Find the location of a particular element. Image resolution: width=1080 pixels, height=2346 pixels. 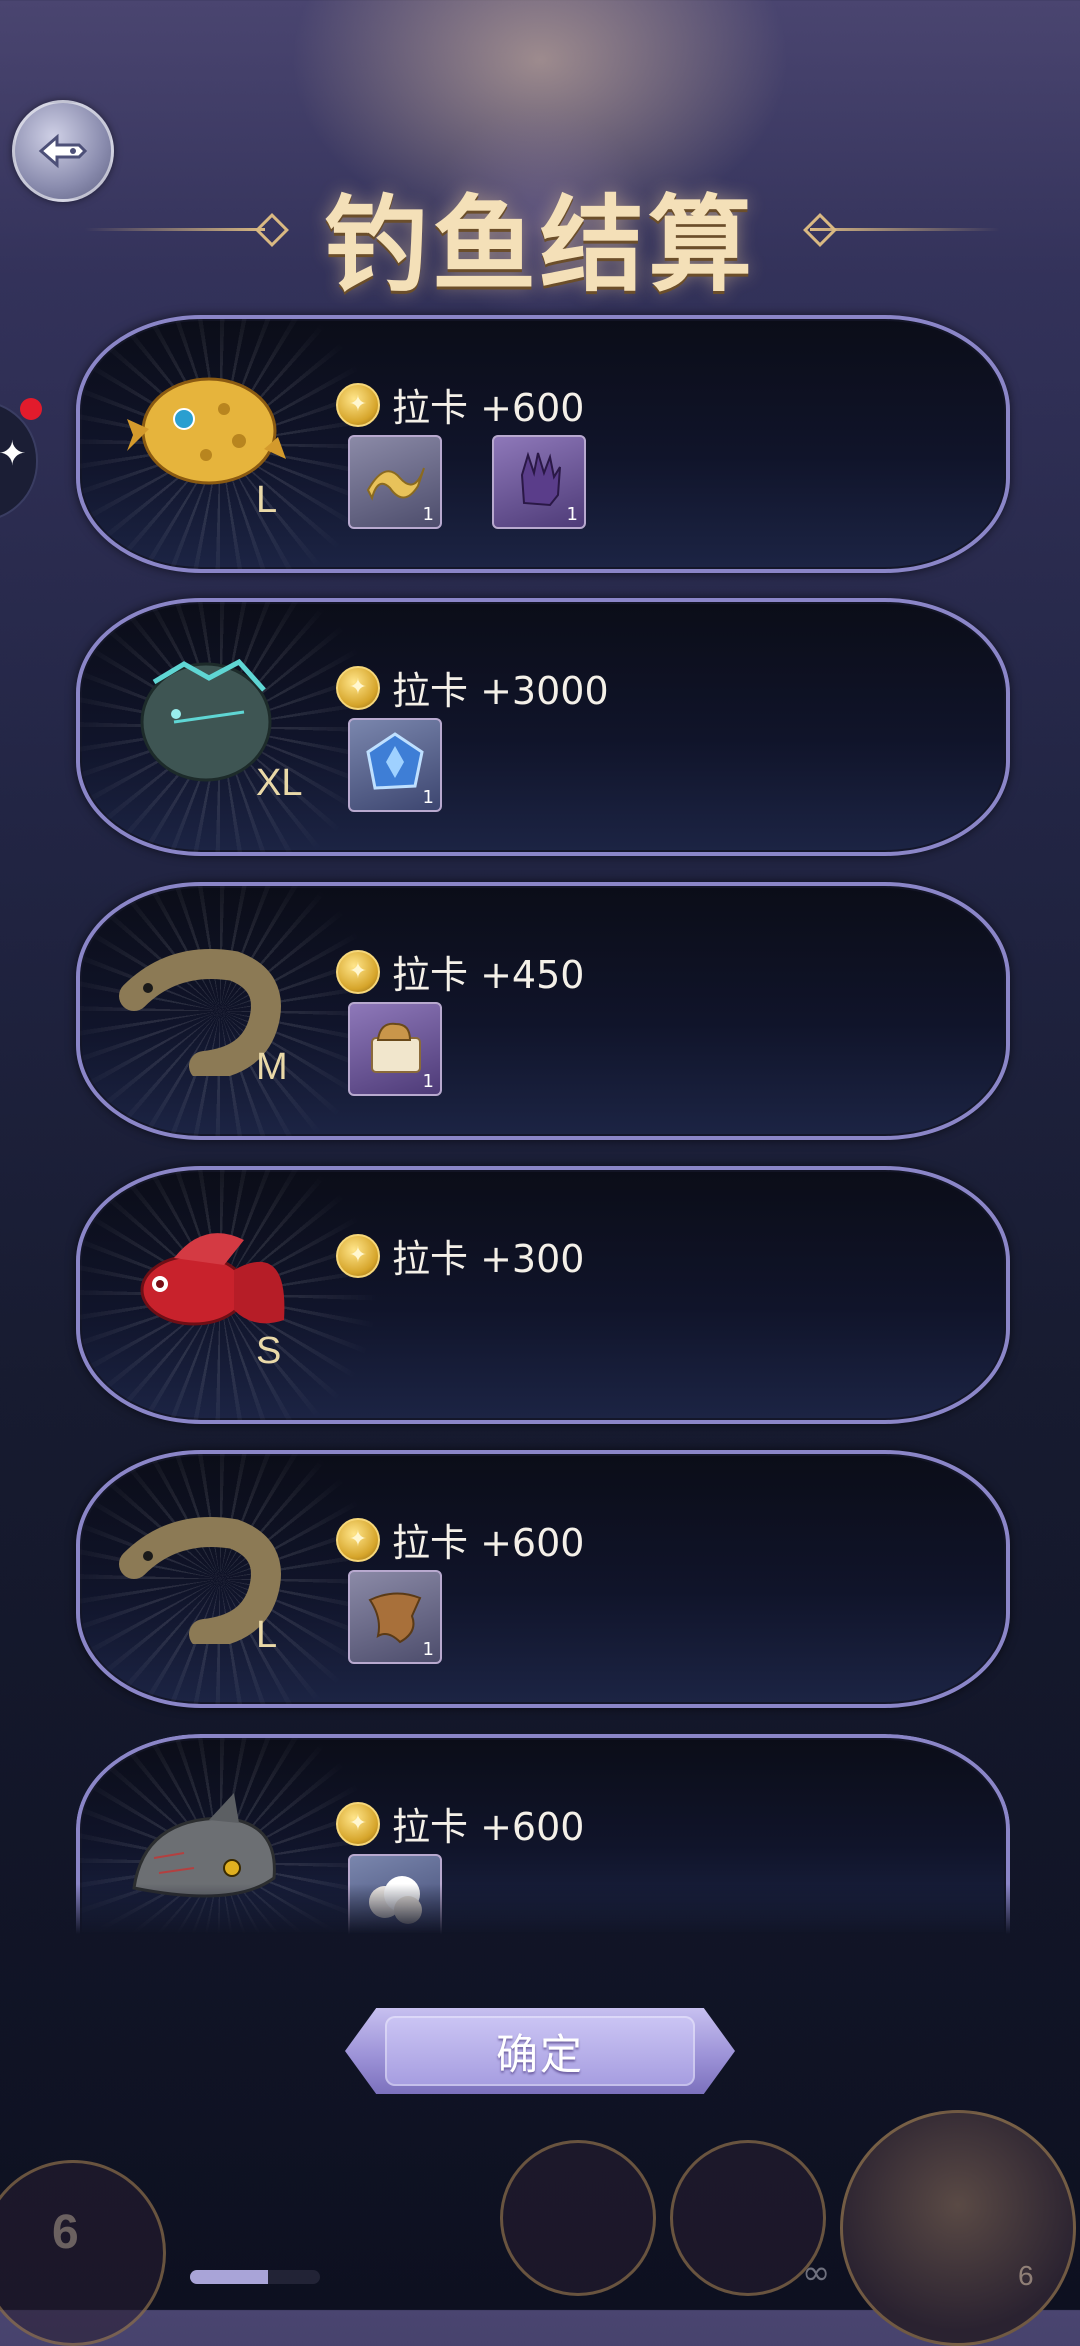

coin-reward-text: 拉卡 +450 is located at coordinates (488, 975).